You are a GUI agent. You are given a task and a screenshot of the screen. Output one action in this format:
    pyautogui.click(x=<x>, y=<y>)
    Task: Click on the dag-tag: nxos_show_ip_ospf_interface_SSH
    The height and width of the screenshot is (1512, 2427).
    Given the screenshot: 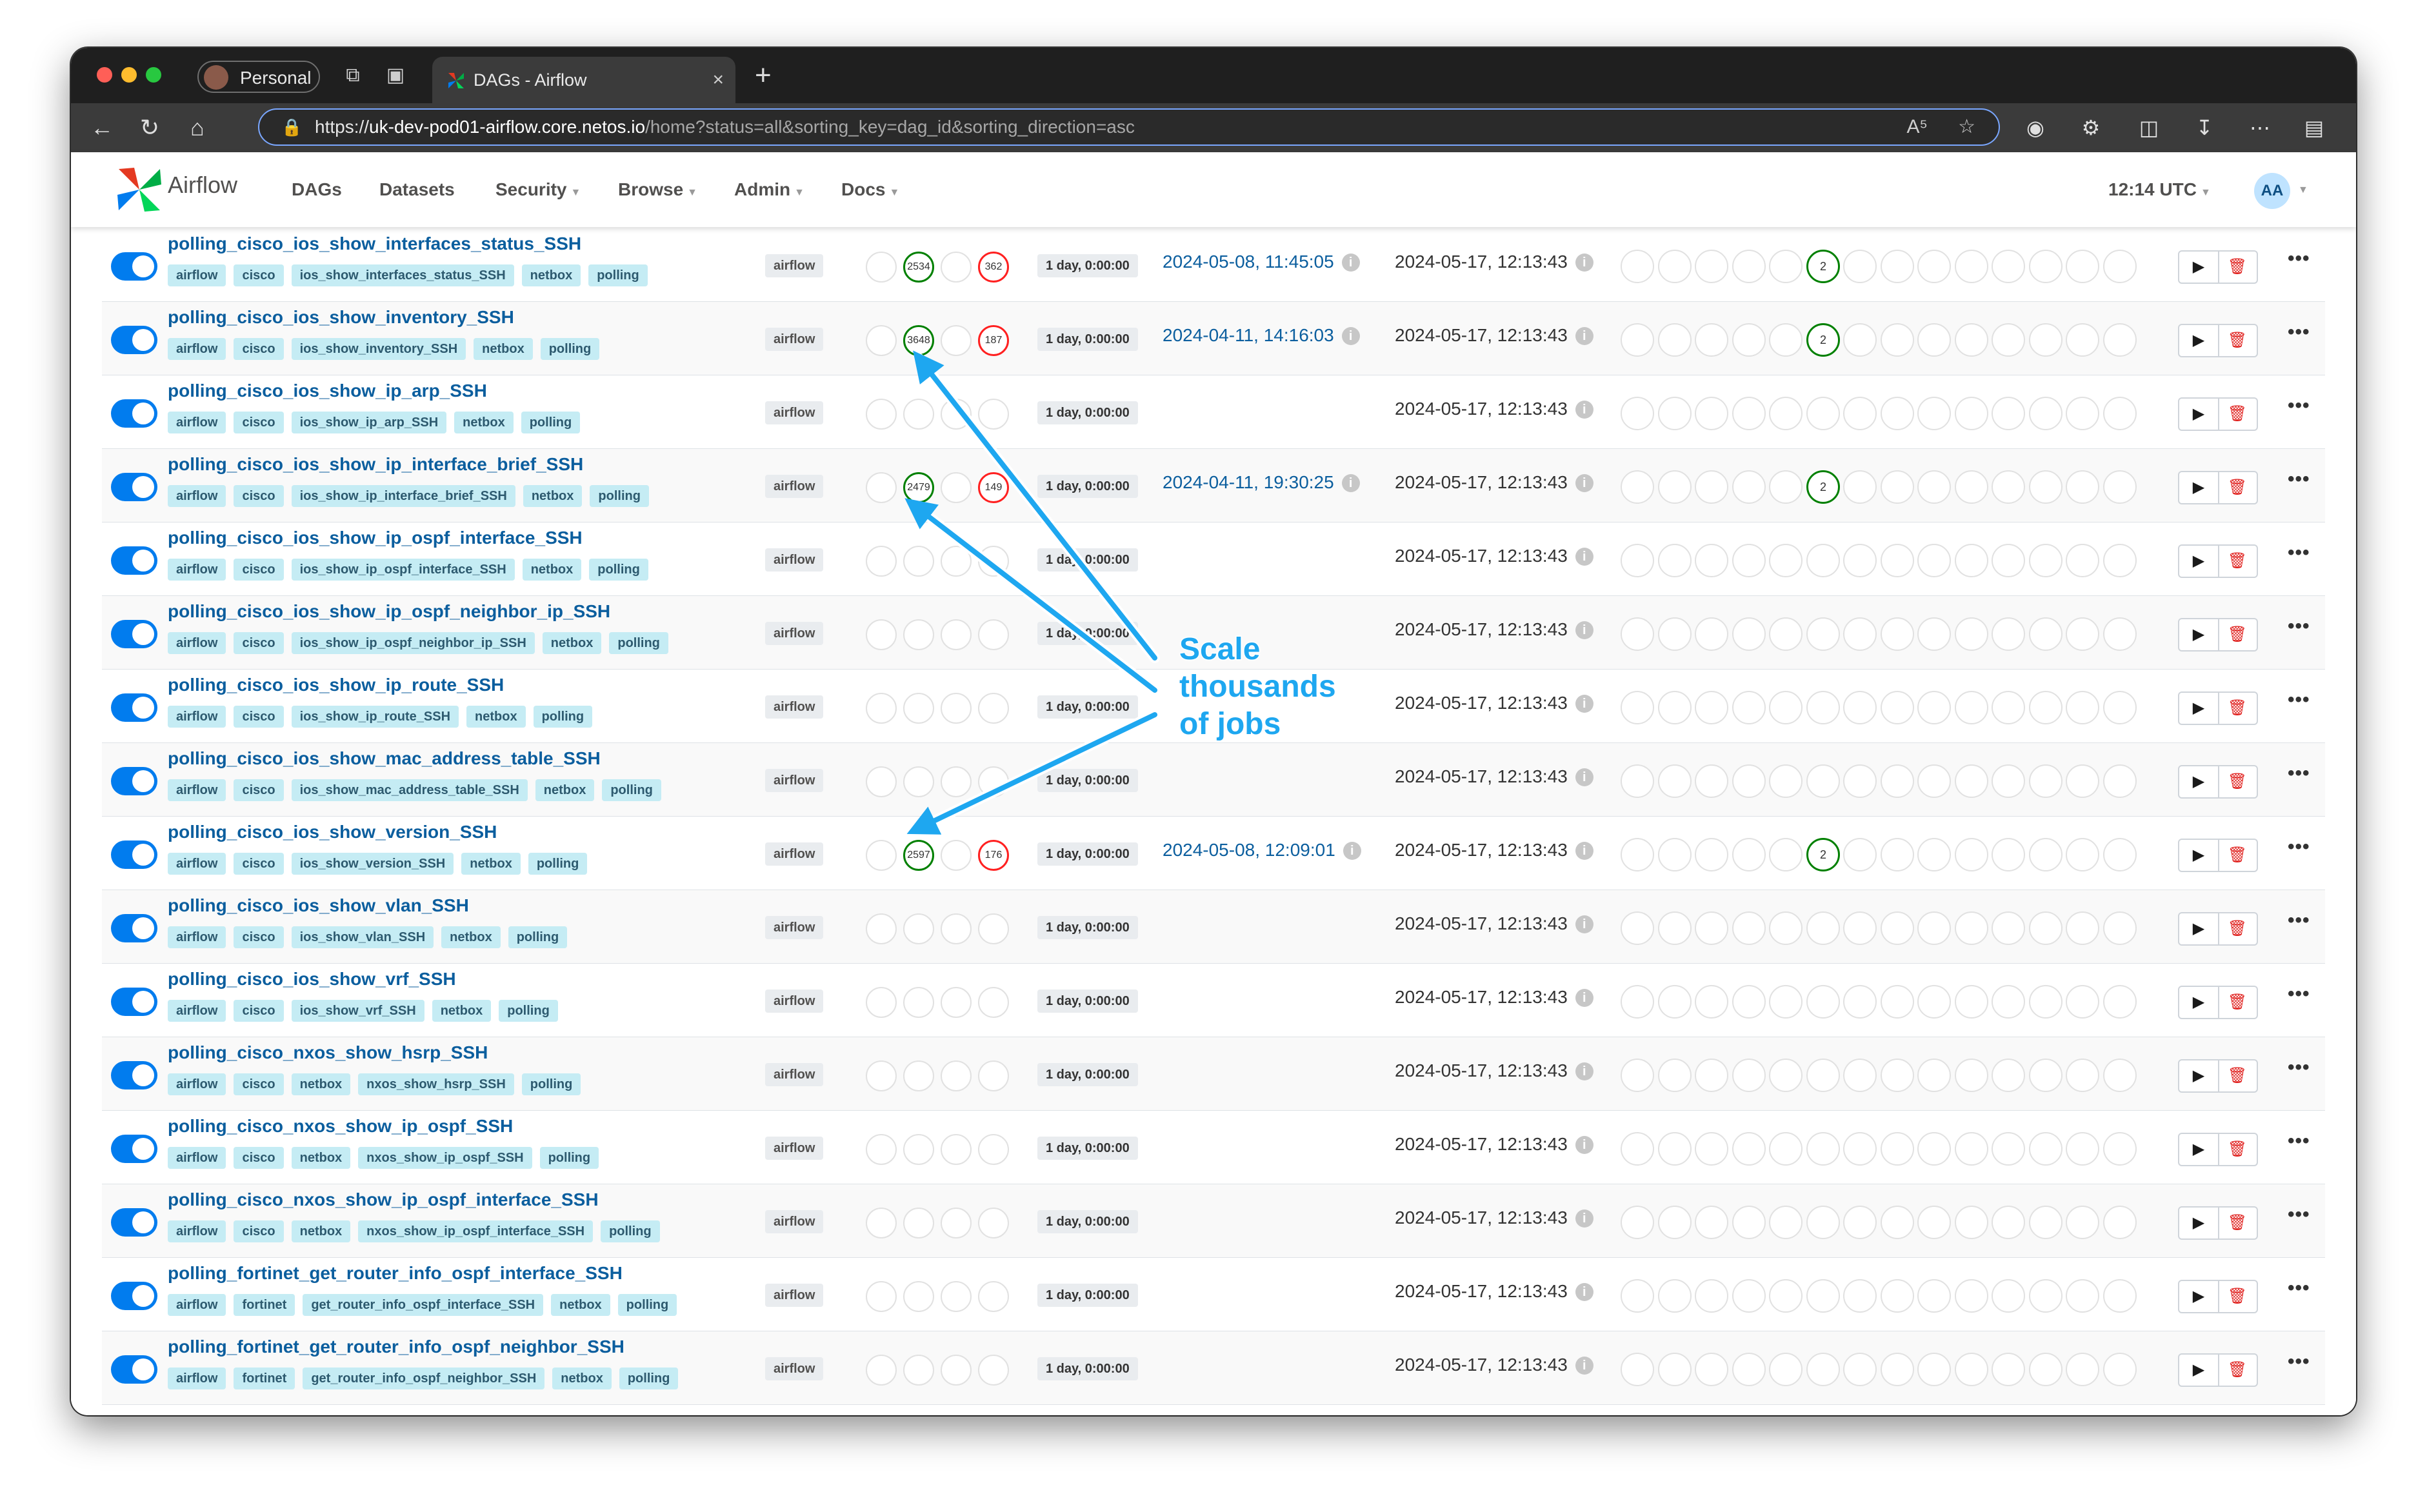 What is the action you would take?
    pyautogui.click(x=476, y=1231)
    